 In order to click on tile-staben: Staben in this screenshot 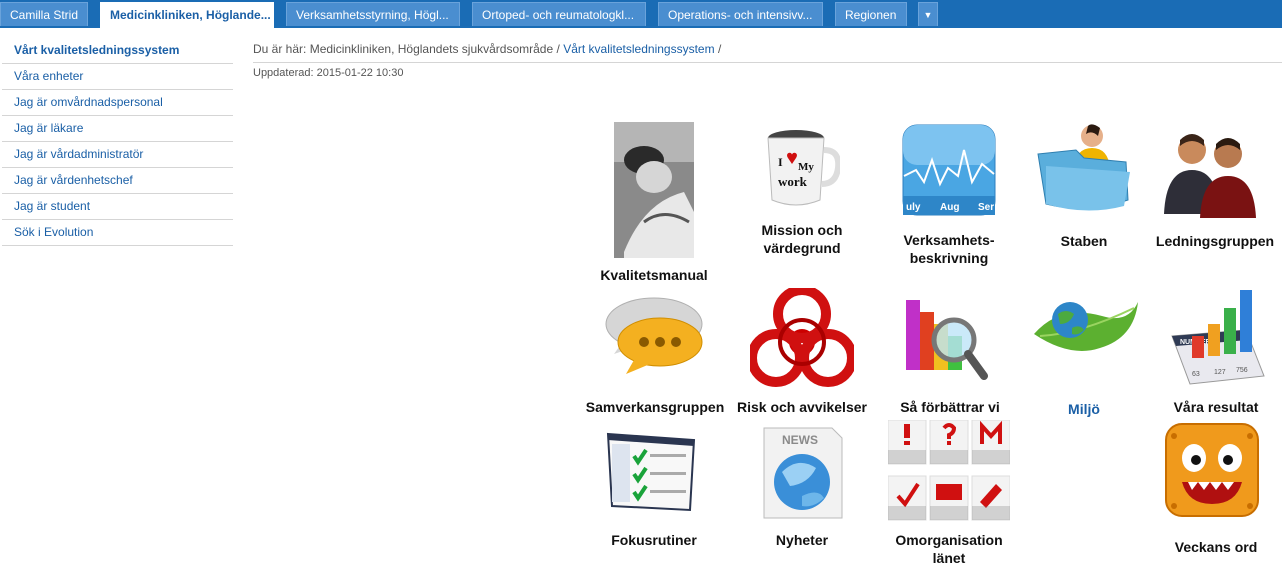, I will do `click(1084, 185)`.